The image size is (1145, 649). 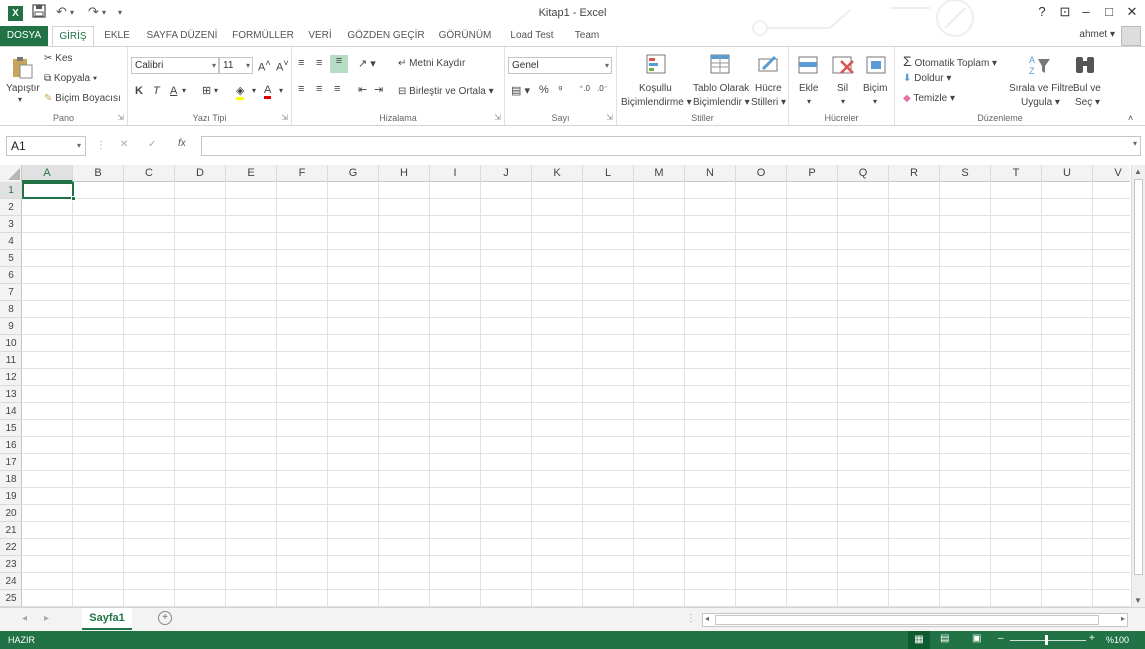 What do you see at coordinates (49, 191) in the screenshot?
I see `active-cell` at bounding box center [49, 191].